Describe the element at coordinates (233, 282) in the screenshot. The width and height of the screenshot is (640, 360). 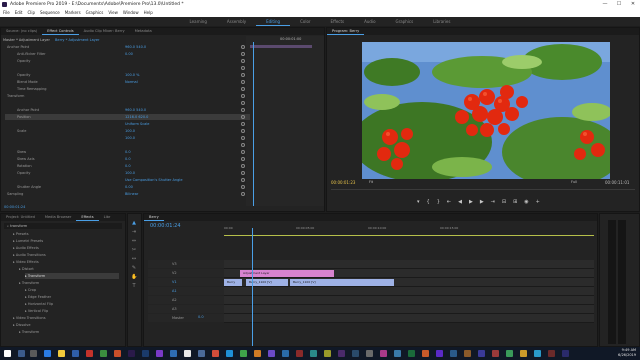
I see `timeline-clip: Berry` at that location.